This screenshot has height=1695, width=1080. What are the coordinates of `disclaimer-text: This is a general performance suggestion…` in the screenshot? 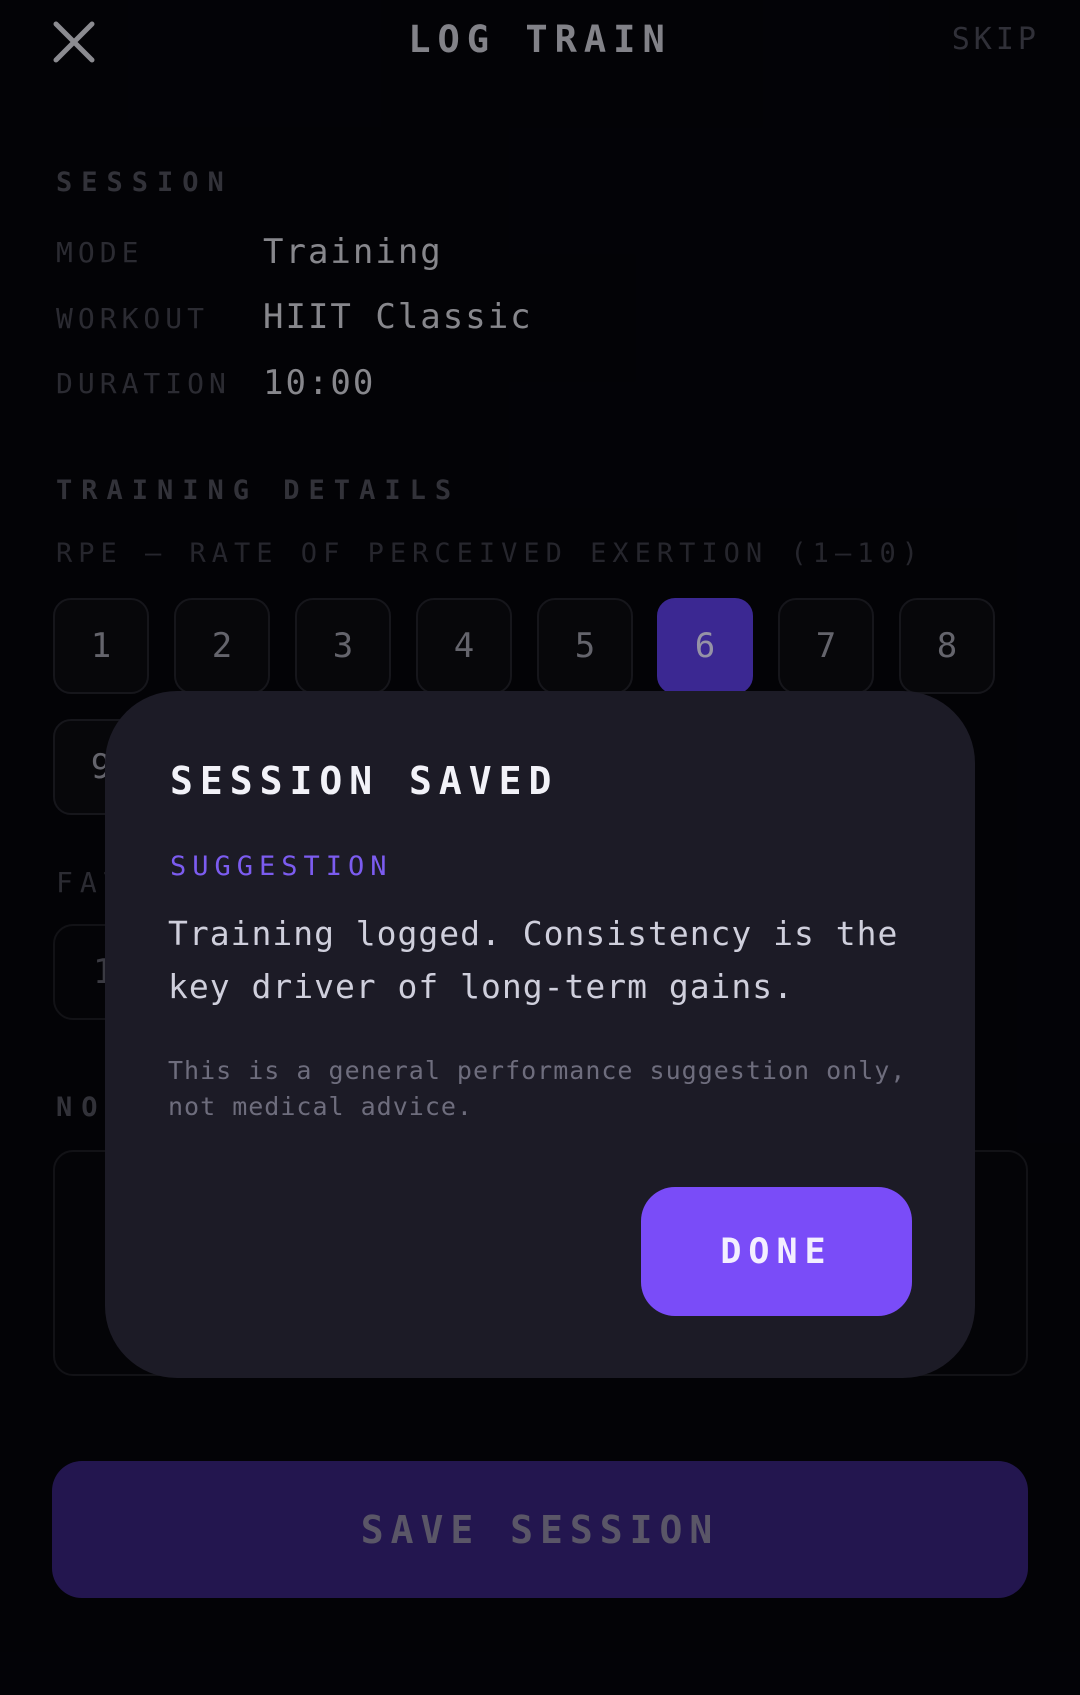 It's located at (537, 1088).